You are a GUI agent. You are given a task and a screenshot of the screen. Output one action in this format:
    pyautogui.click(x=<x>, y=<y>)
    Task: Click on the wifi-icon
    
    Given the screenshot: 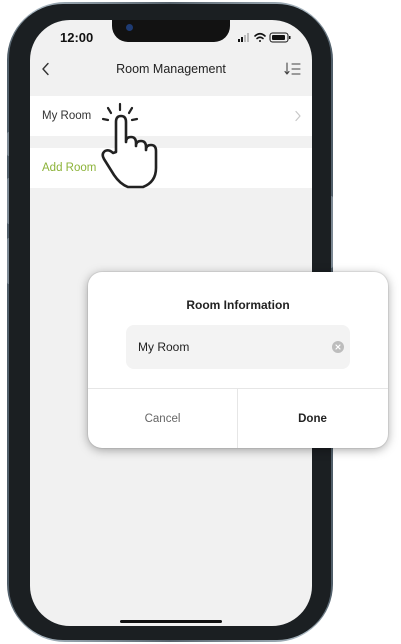 What is the action you would take?
    pyautogui.click(x=260, y=37)
    